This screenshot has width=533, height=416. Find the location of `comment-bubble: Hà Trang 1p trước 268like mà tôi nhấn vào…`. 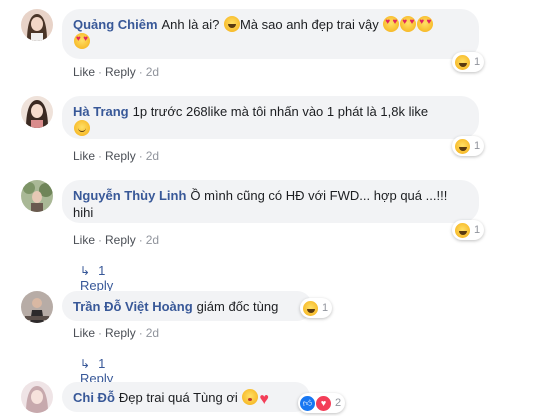

comment-bubble: Hà Trang 1p trước 268like mà tôi nhấn vào… is located at coordinates (270, 117).